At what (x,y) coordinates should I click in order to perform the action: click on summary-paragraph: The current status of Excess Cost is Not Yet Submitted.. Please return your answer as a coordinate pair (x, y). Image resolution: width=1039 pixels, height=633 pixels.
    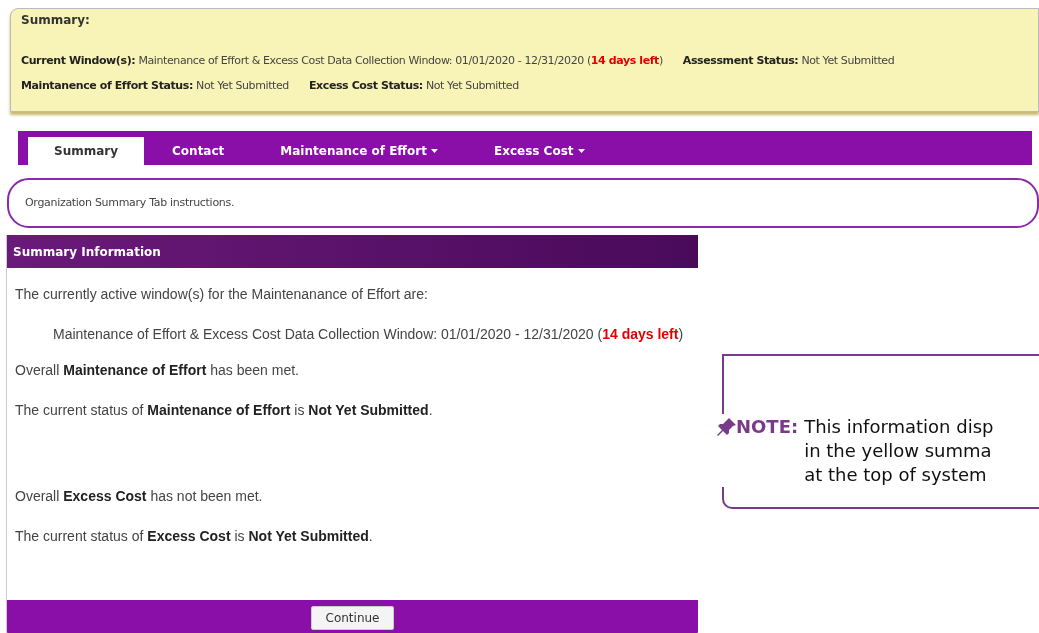
    Looking at the image, I should click on (194, 536).